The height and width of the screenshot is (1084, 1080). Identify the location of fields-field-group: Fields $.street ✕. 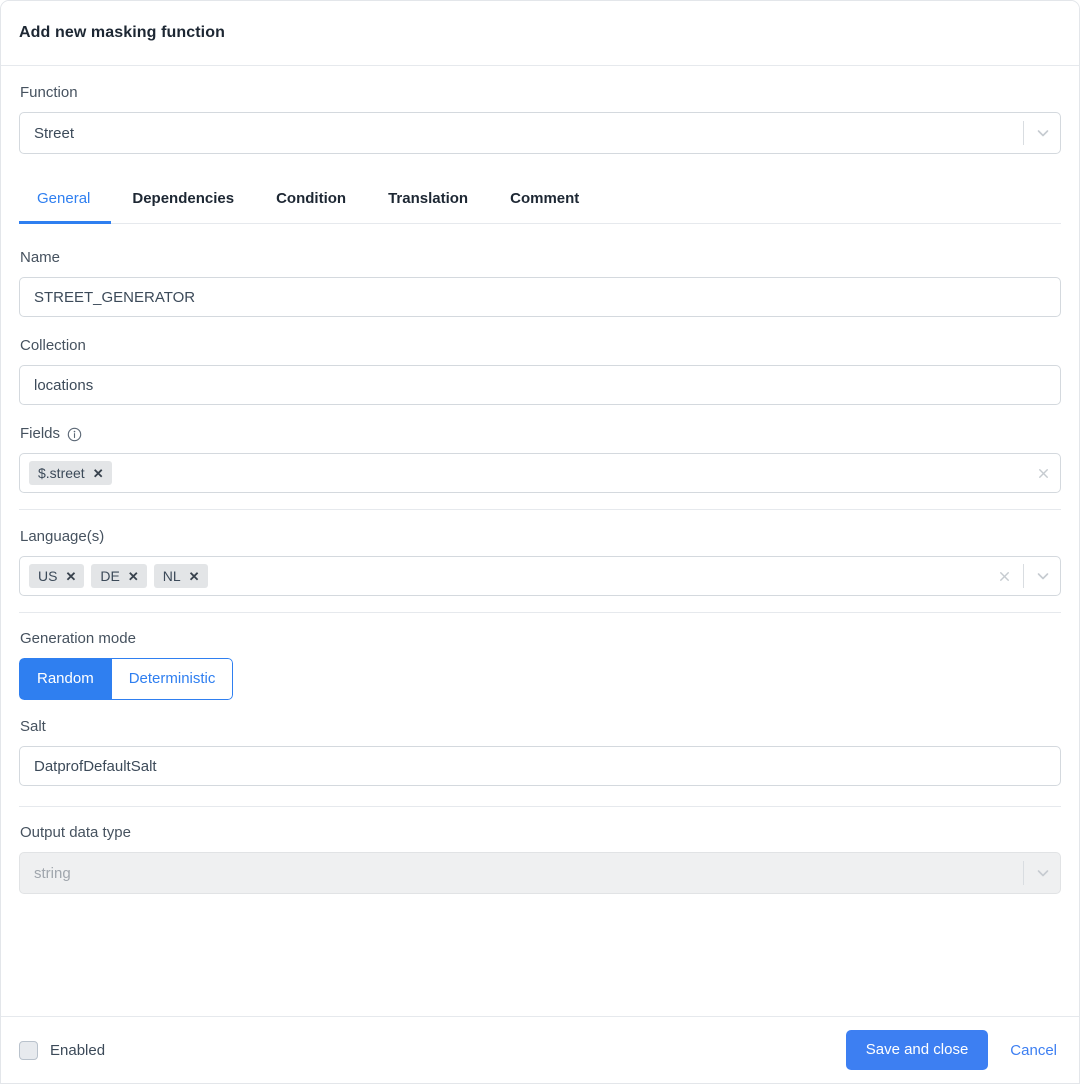
(540, 459).